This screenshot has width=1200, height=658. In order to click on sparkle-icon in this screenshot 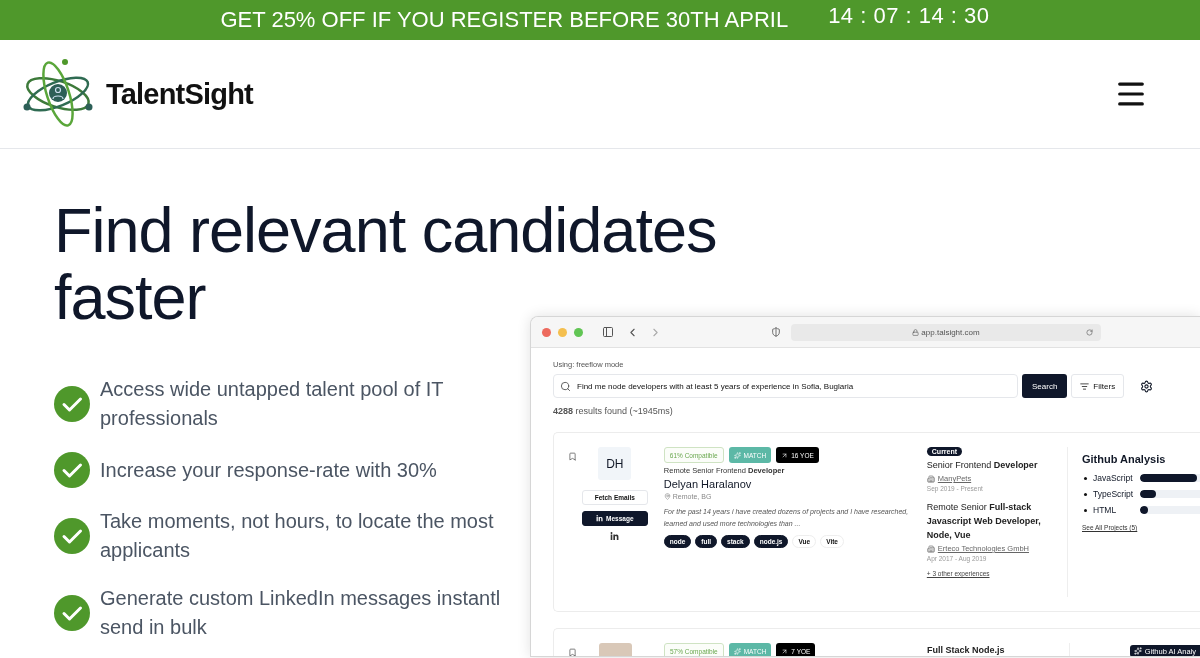, I will do `click(737, 455)`.